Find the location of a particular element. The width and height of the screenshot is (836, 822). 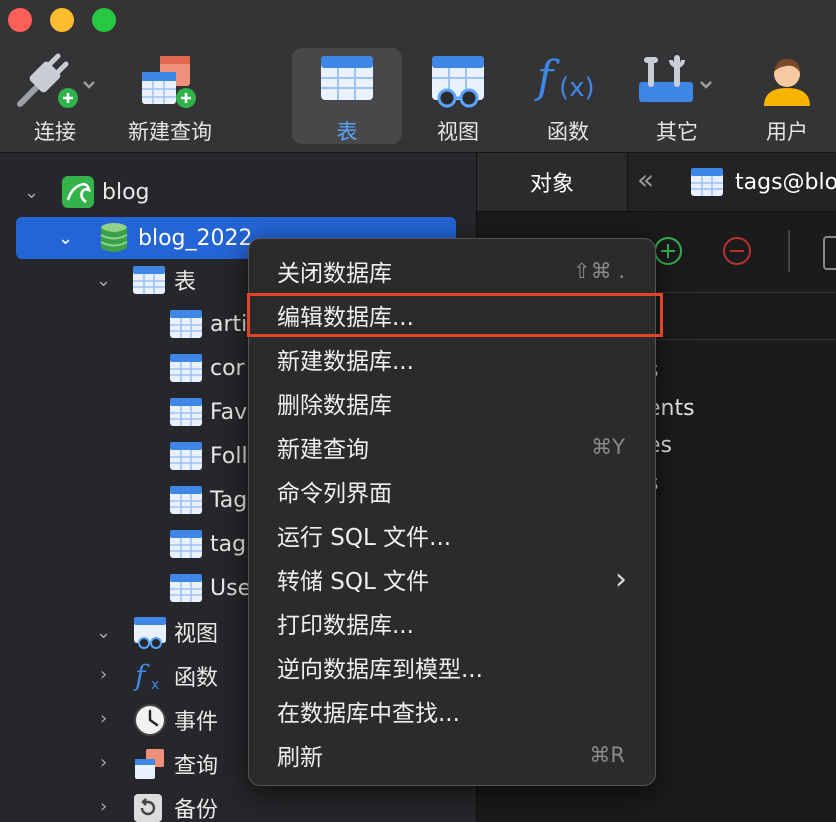

toolbar-functions-button: f (x) 函数 is located at coordinates (568, 96).